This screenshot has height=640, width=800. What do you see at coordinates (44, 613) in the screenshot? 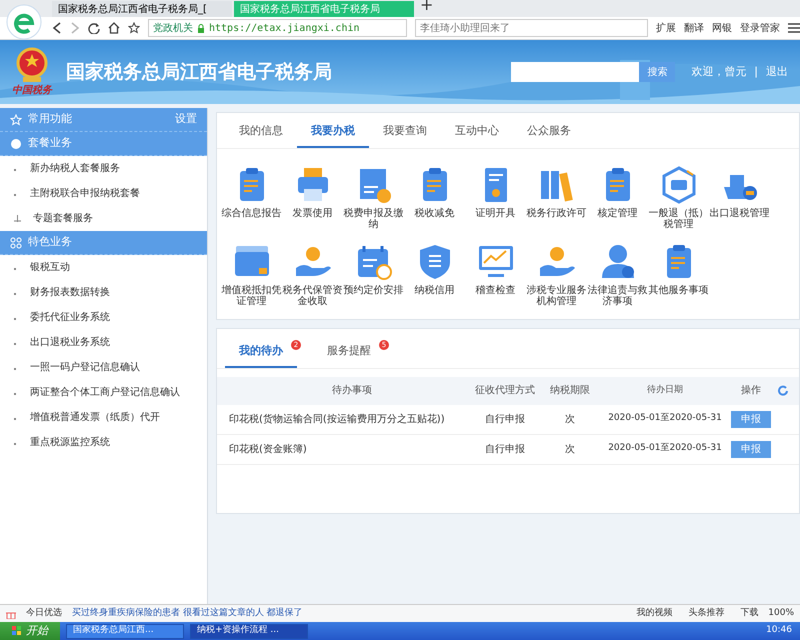
I see `status-text: 今日优选` at bounding box center [44, 613].